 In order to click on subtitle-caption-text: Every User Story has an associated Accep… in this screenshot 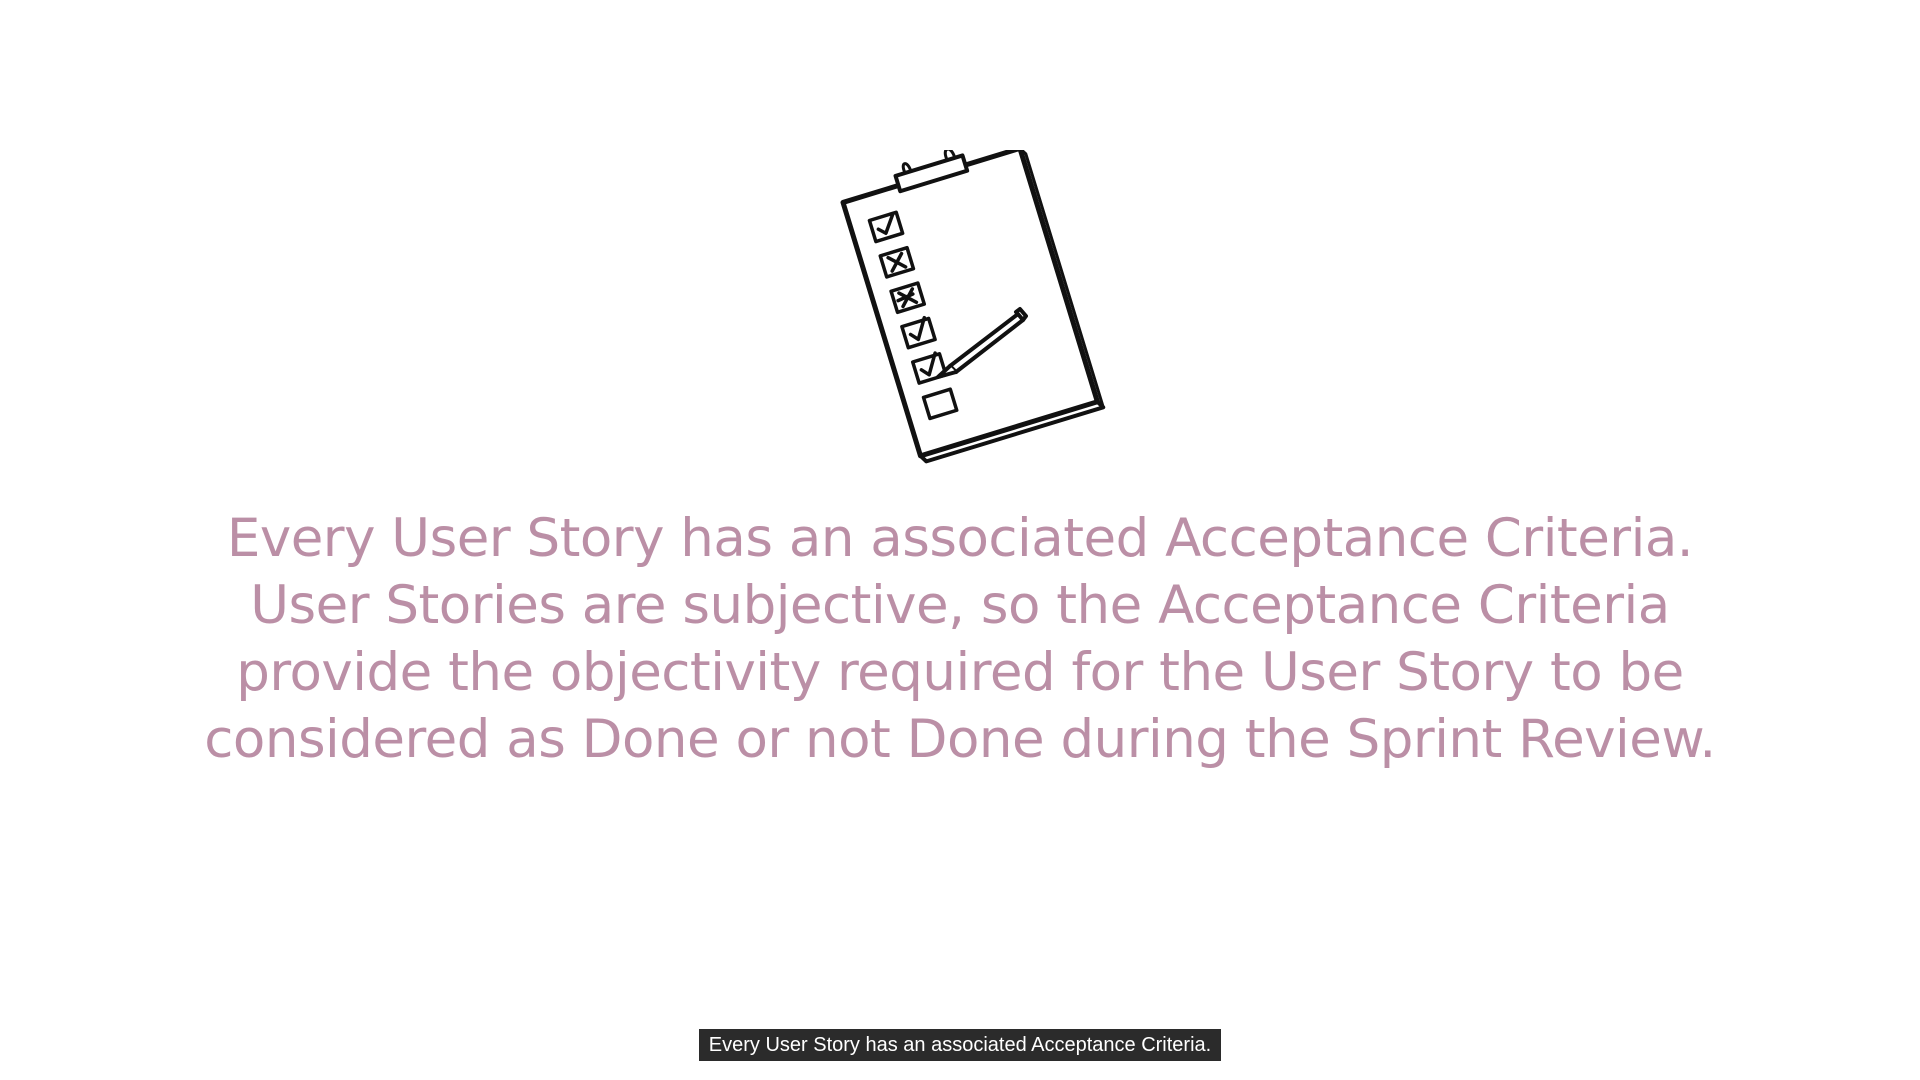, I will do `click(960, 1045)`.